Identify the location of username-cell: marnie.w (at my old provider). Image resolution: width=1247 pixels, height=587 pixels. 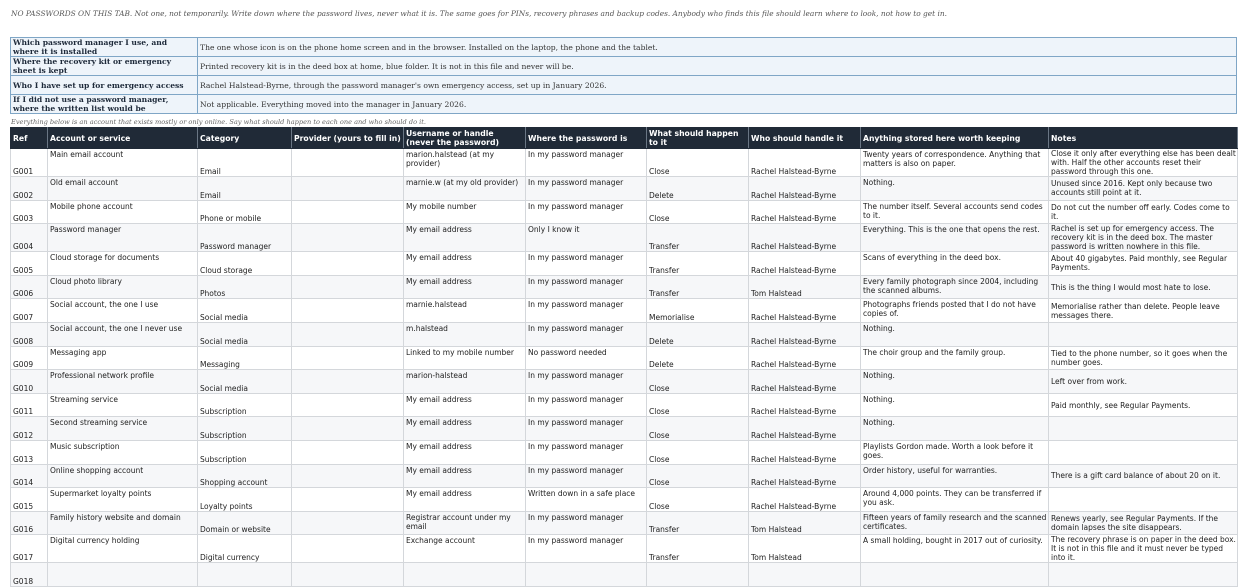
(464, 188).